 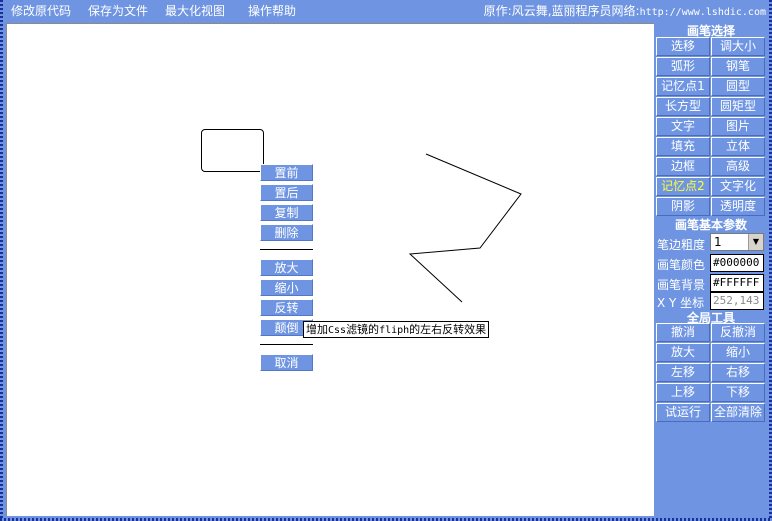 I want to click on brush-button-16: 阴影, so click(x=683, y=206).